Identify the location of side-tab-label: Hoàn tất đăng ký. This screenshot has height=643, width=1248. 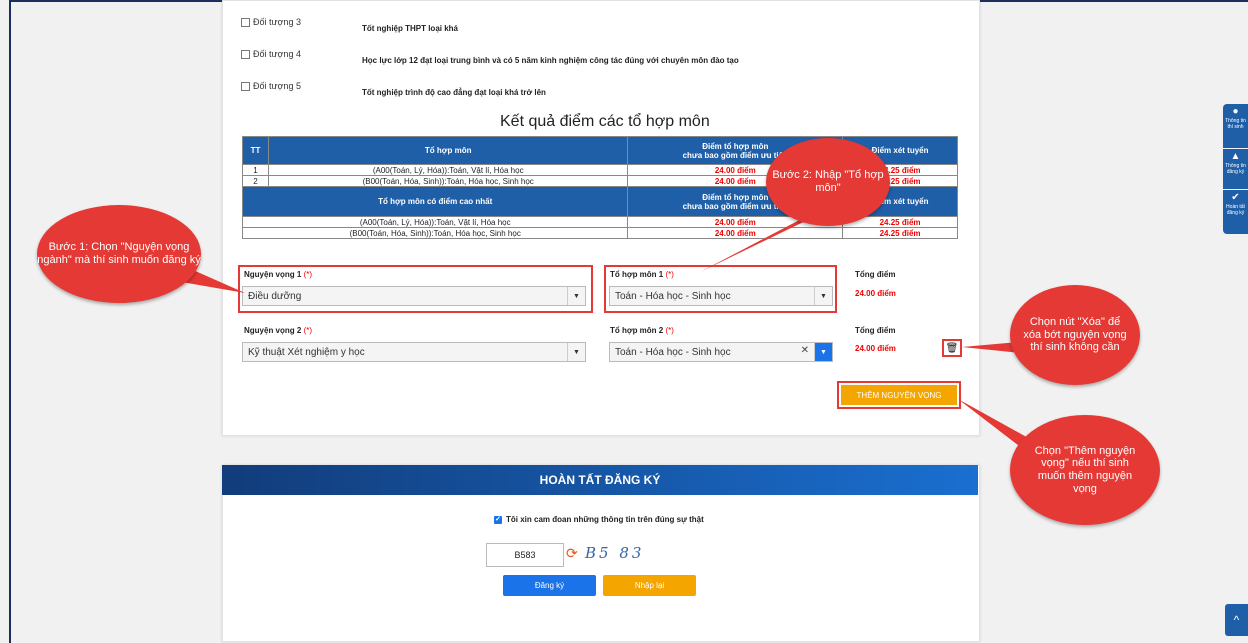
(1235, 210).